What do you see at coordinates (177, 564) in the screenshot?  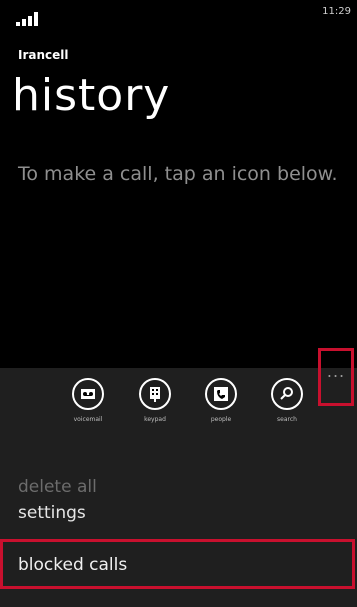 I see `menu-blocked-calls: blocked calls` at bounding box center [177, 564].